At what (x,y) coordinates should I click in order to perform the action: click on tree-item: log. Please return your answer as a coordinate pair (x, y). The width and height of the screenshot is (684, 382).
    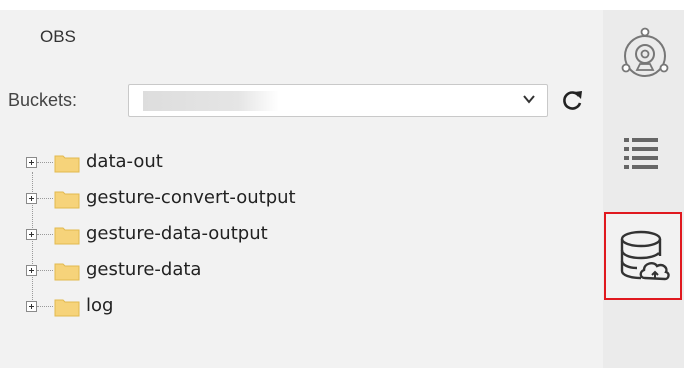
    Looking at the image, I should click on (220, 308).